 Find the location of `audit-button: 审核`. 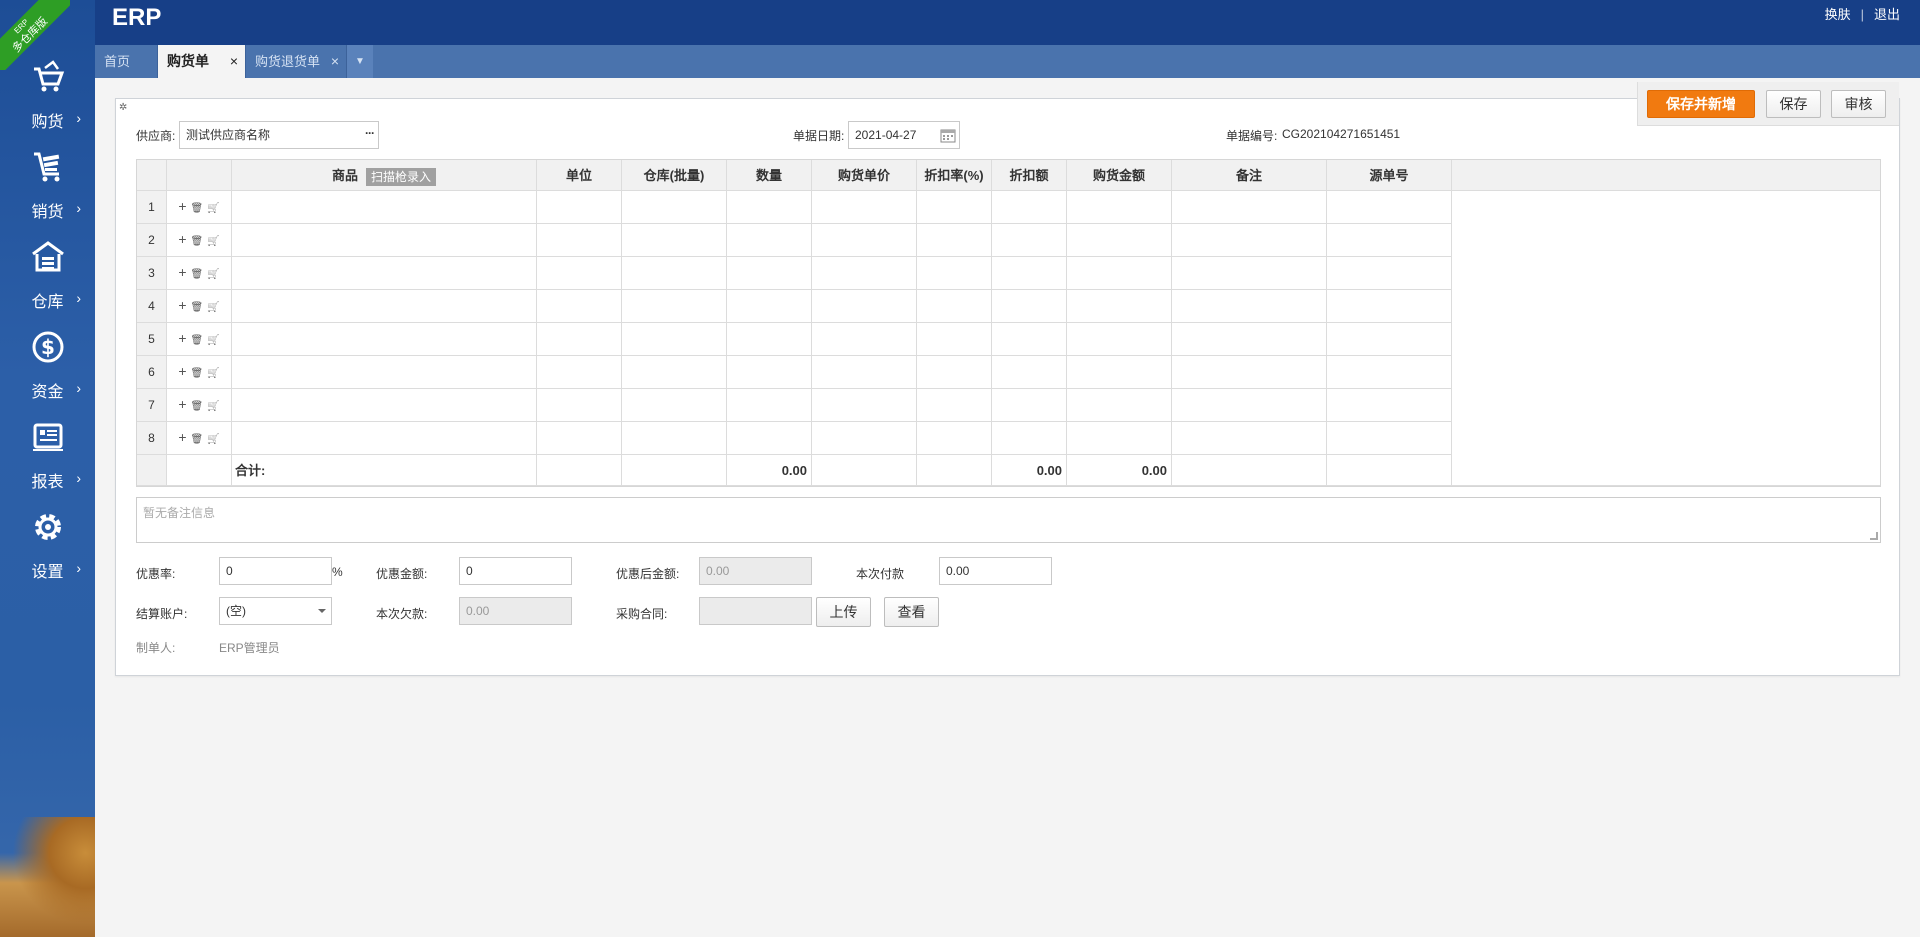

audit-button: 审核 is located at coordinates (1858, 104).